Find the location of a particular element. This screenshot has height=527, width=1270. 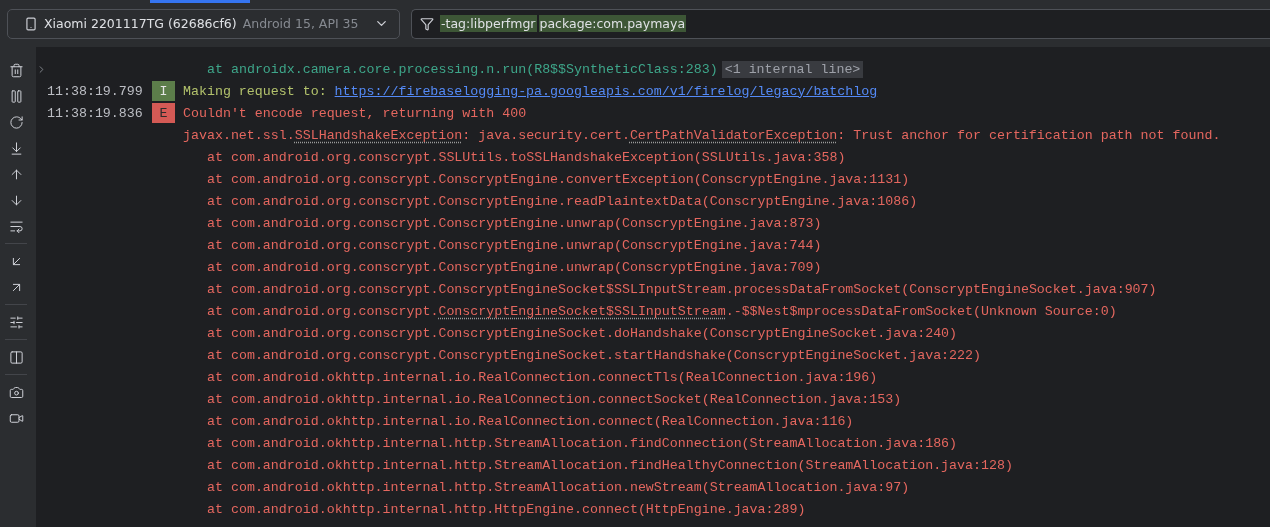

stack-trace-line: at com.android.okhttp.internal.io.RealConnection.connectSocket(RealConnection.java:153) is located at coordinates (554, 399).